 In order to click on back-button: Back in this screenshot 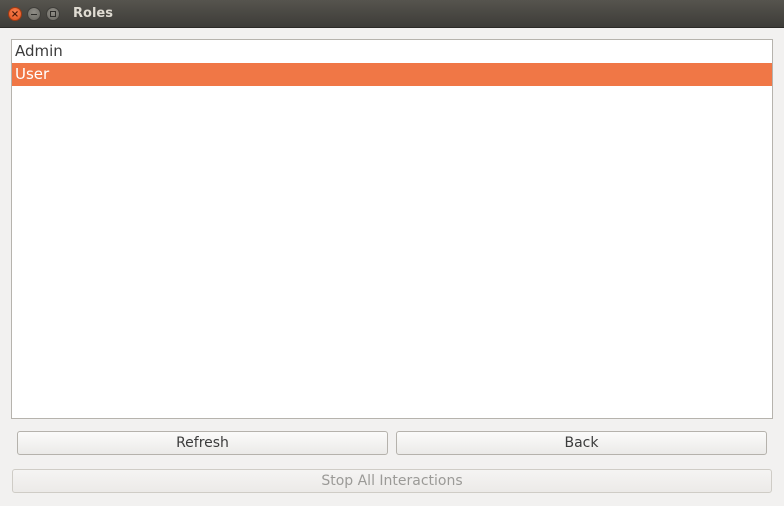, I will do `click(581, 443)`.